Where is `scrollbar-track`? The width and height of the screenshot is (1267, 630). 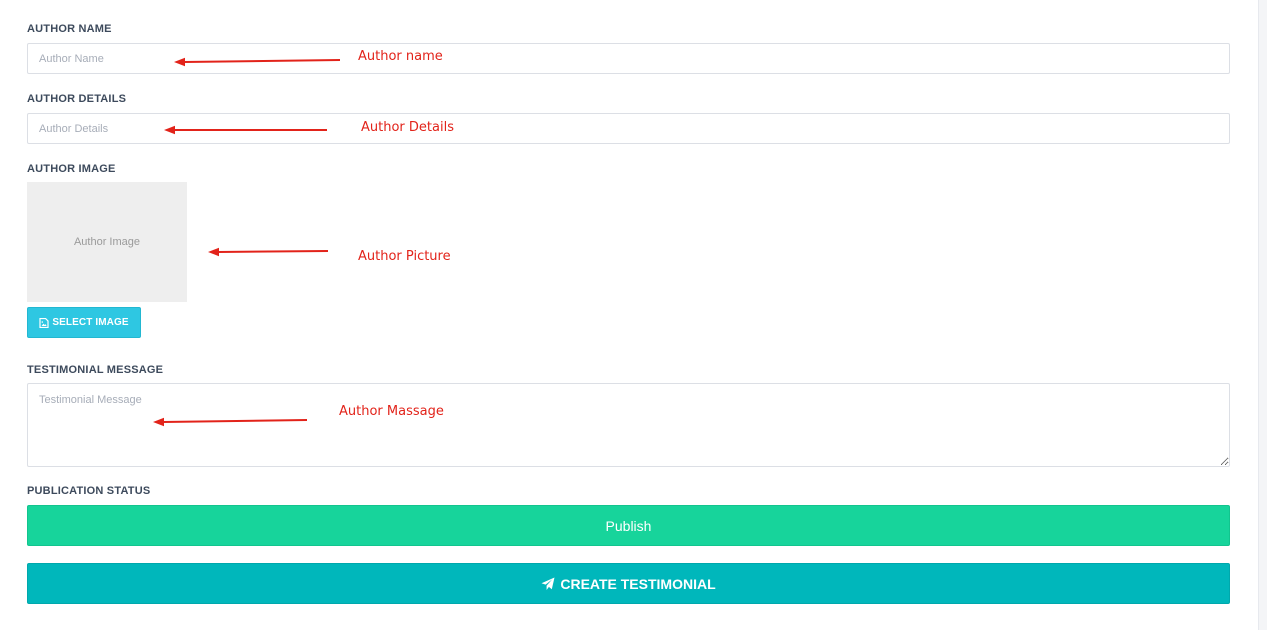
scrollbar-track is located at coordinates (1262, 315).